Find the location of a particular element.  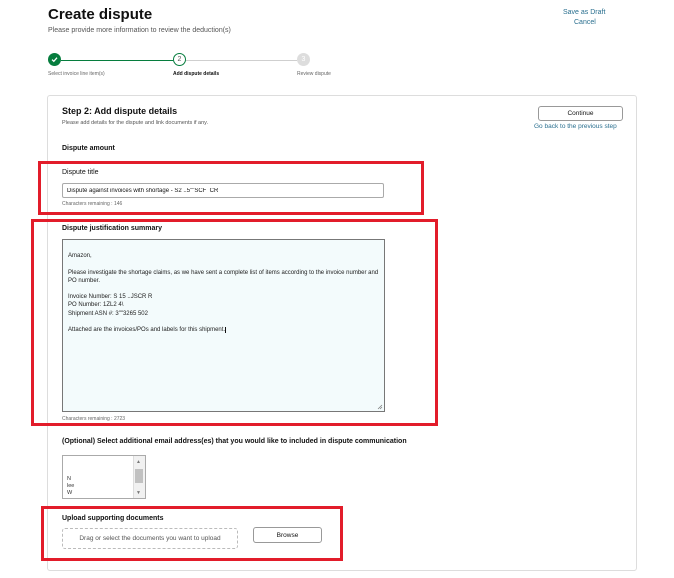

step-2-label: Add dispute details is located at coordinates (196, 74).